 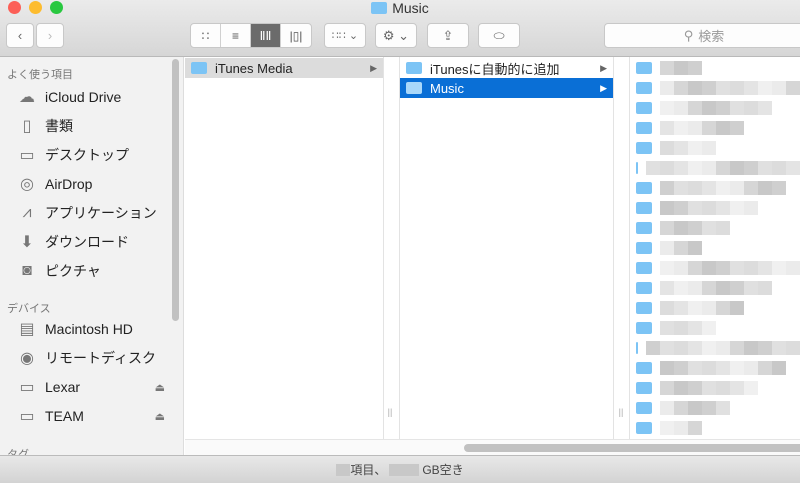 I want to click on action-gear-button: ⚙ ⌄, so click(x=396, y=35).